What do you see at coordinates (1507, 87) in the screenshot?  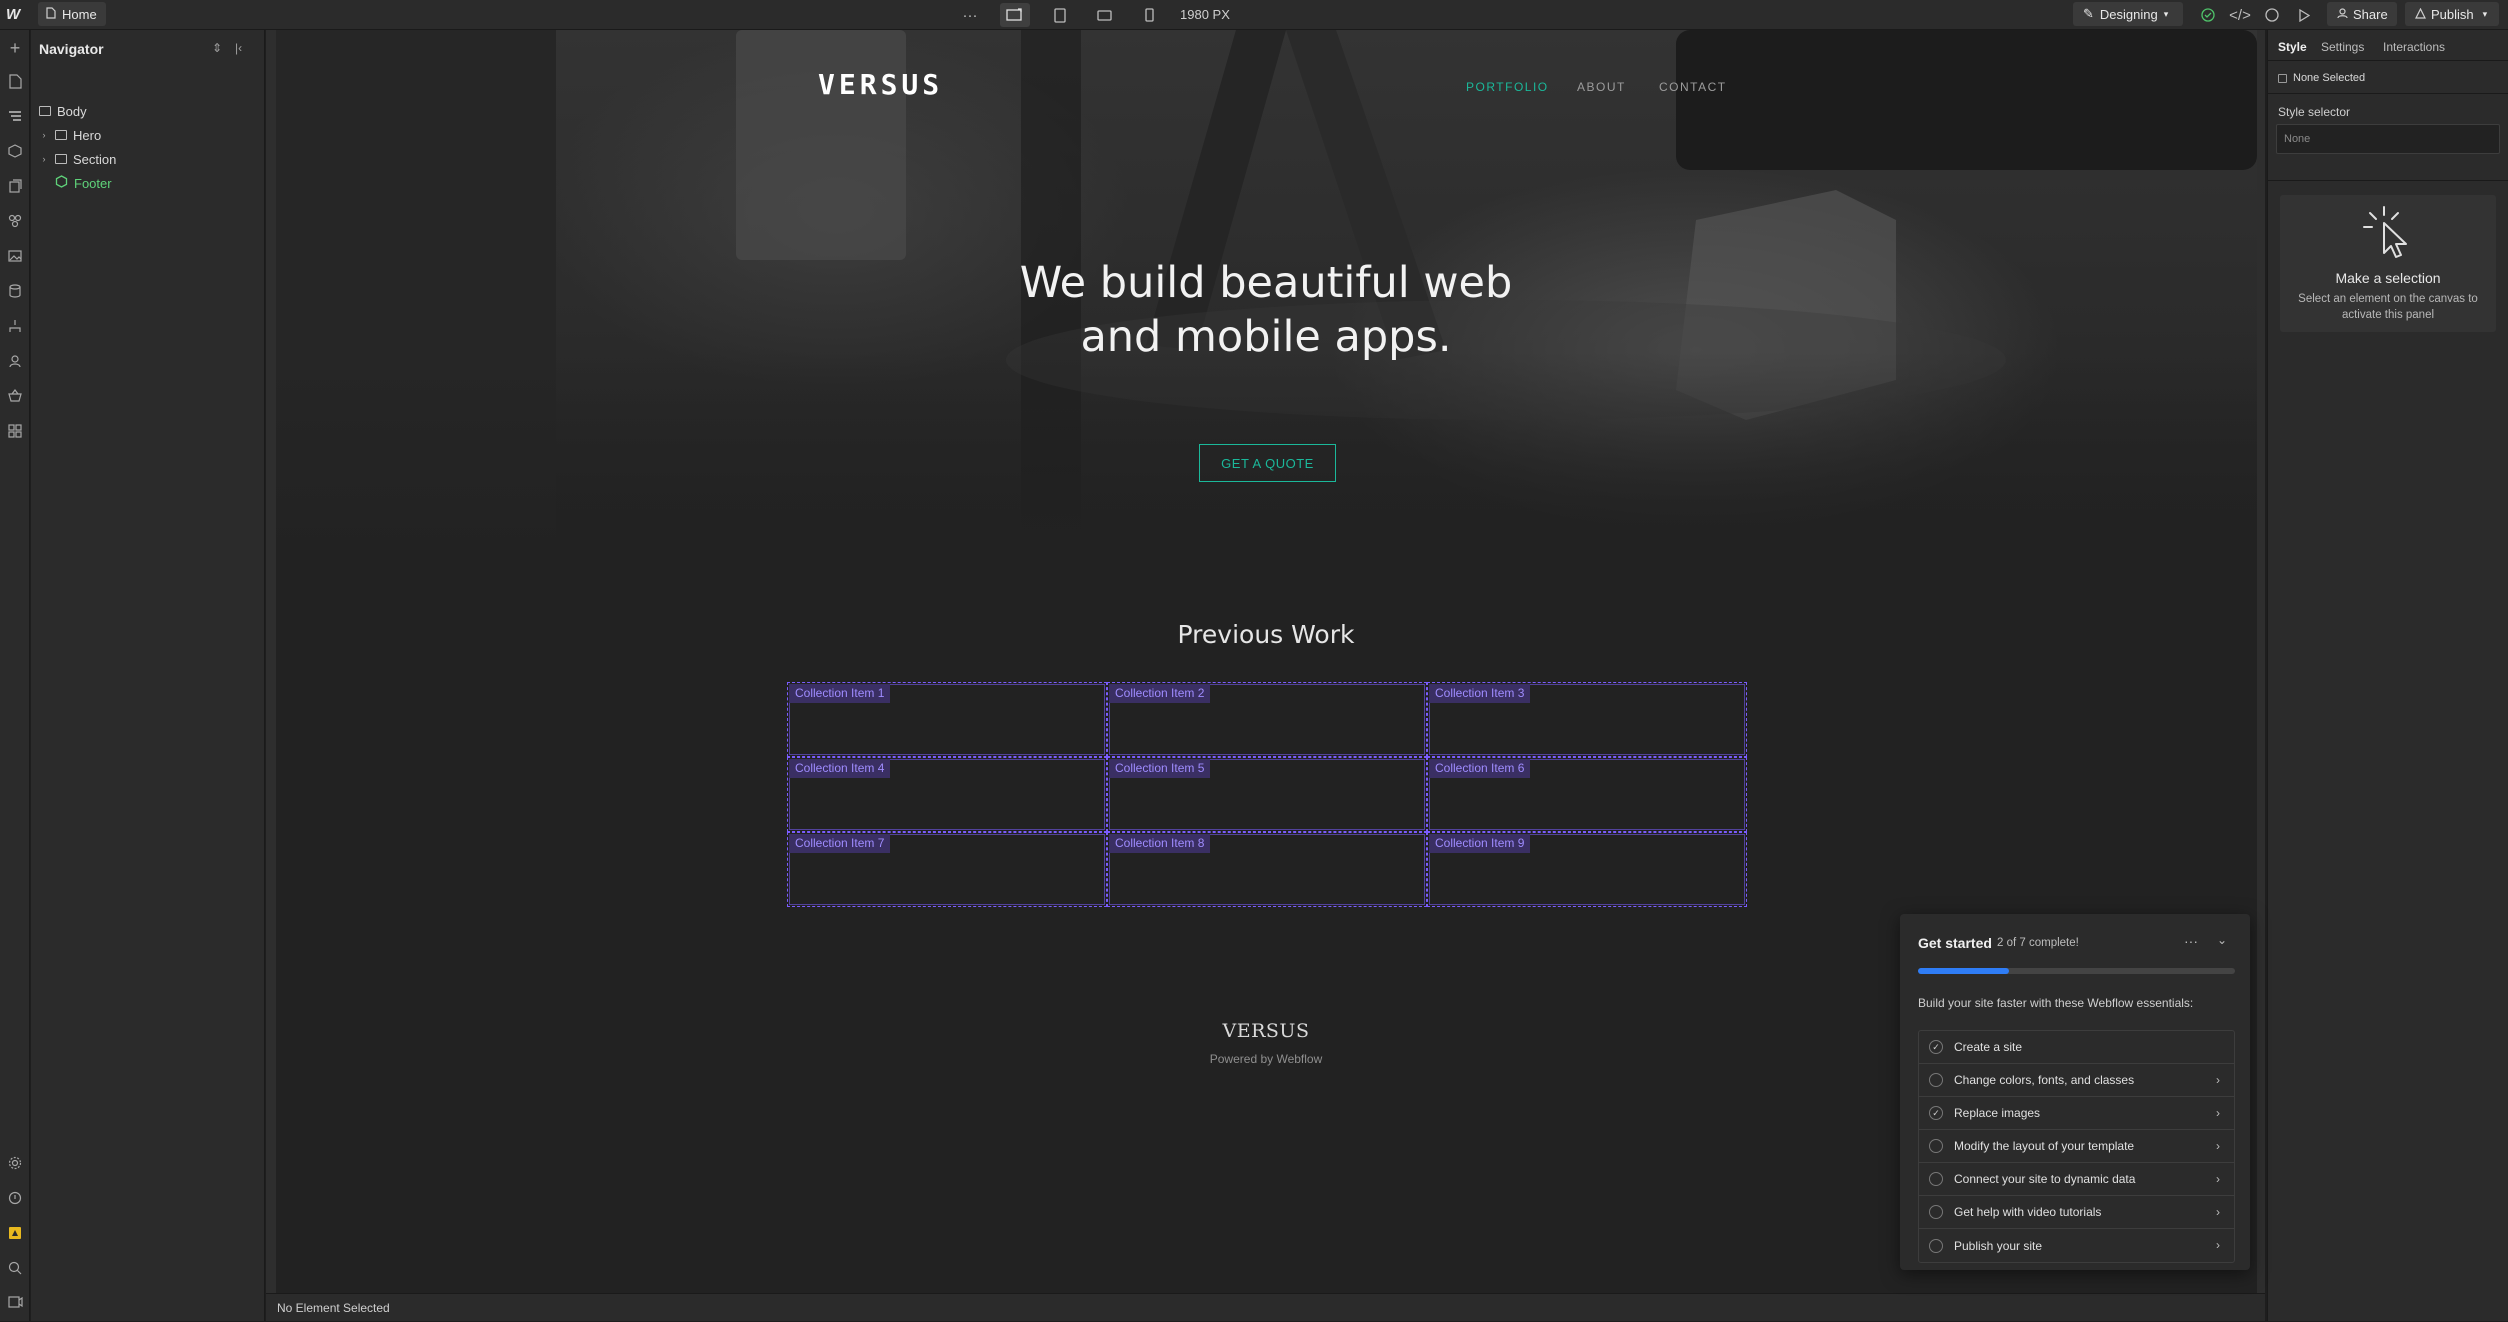 I see `nav-link-portfolio: PORTFOLIO` at bounding box center [1507, 87].